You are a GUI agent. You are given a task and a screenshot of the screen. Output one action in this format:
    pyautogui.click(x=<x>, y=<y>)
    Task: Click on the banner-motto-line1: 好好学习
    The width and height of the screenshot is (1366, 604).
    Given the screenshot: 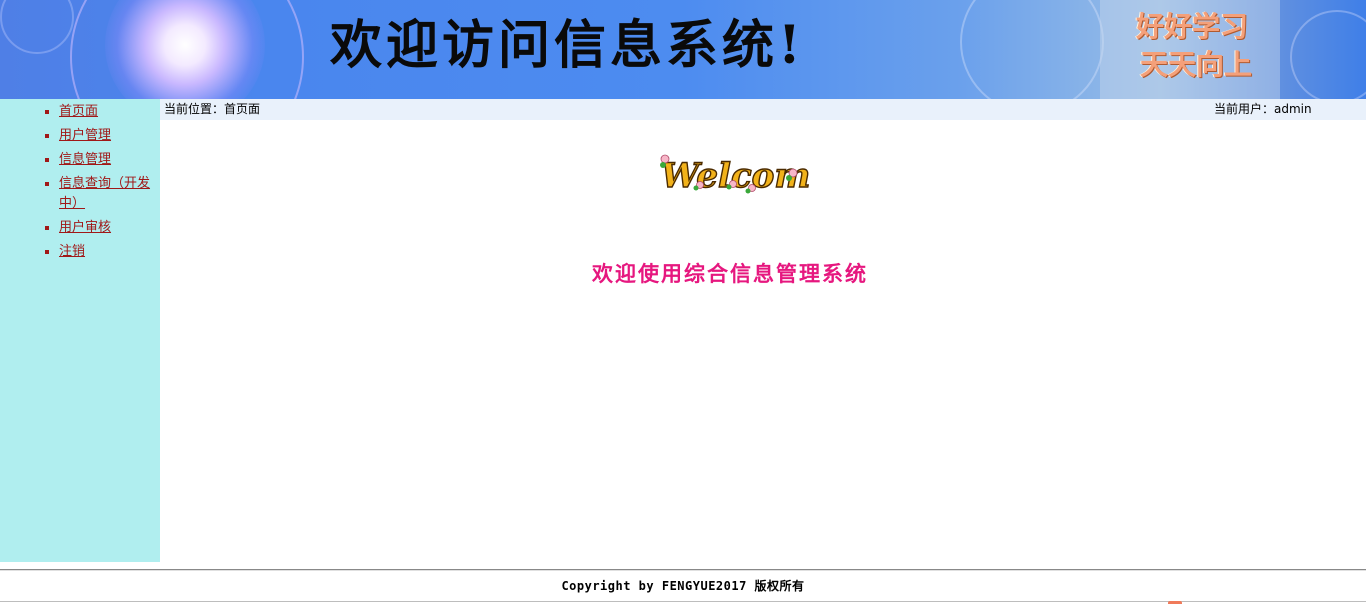 What is the action you would take?
    pyautogui.click(x=1192, y=26)
    